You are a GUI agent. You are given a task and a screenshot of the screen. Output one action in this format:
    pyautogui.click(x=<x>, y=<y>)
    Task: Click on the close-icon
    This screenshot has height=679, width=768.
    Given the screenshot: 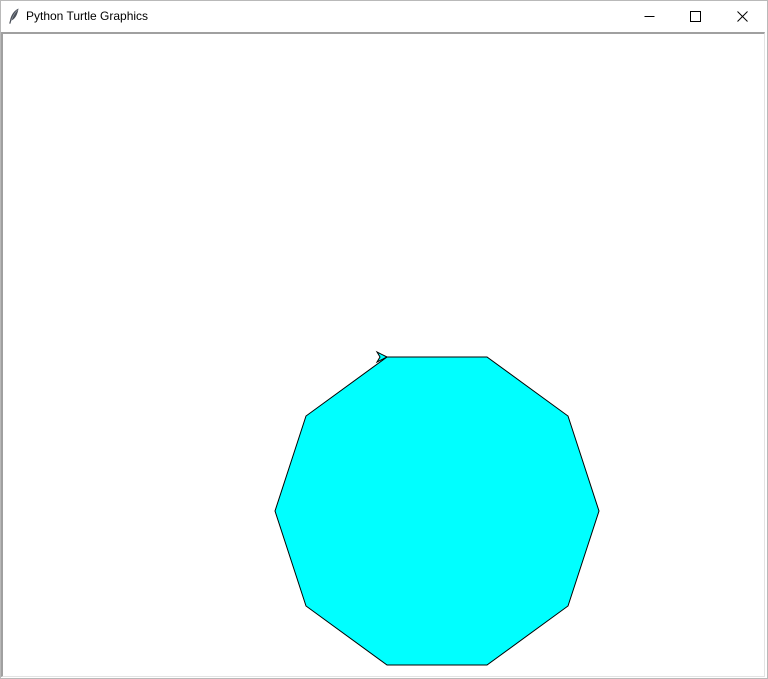 What is the action you would take?
    pyautogui.click(x=742, y=16)
    